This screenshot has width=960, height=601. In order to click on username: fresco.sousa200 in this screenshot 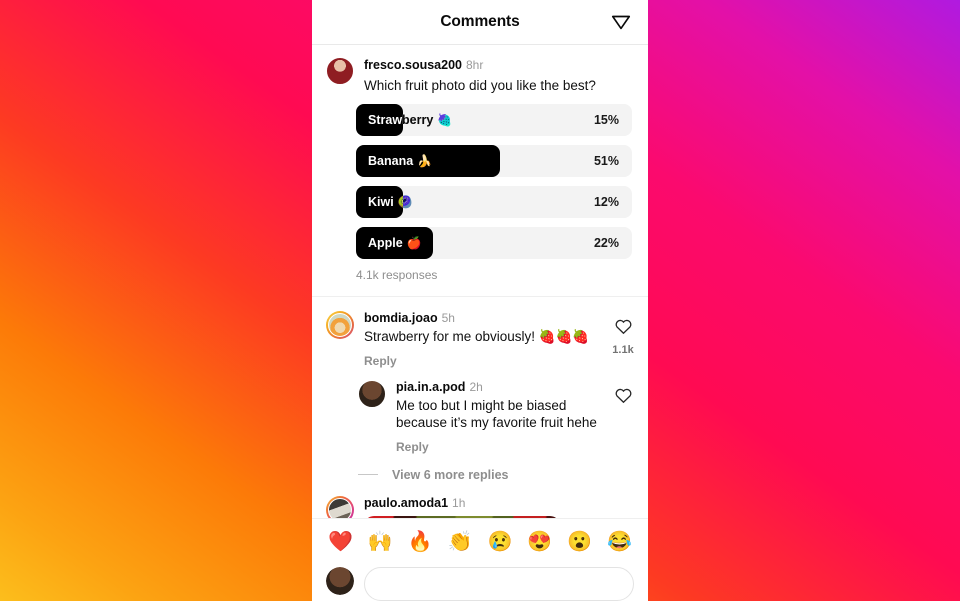, I will do `click(413, 65)`.